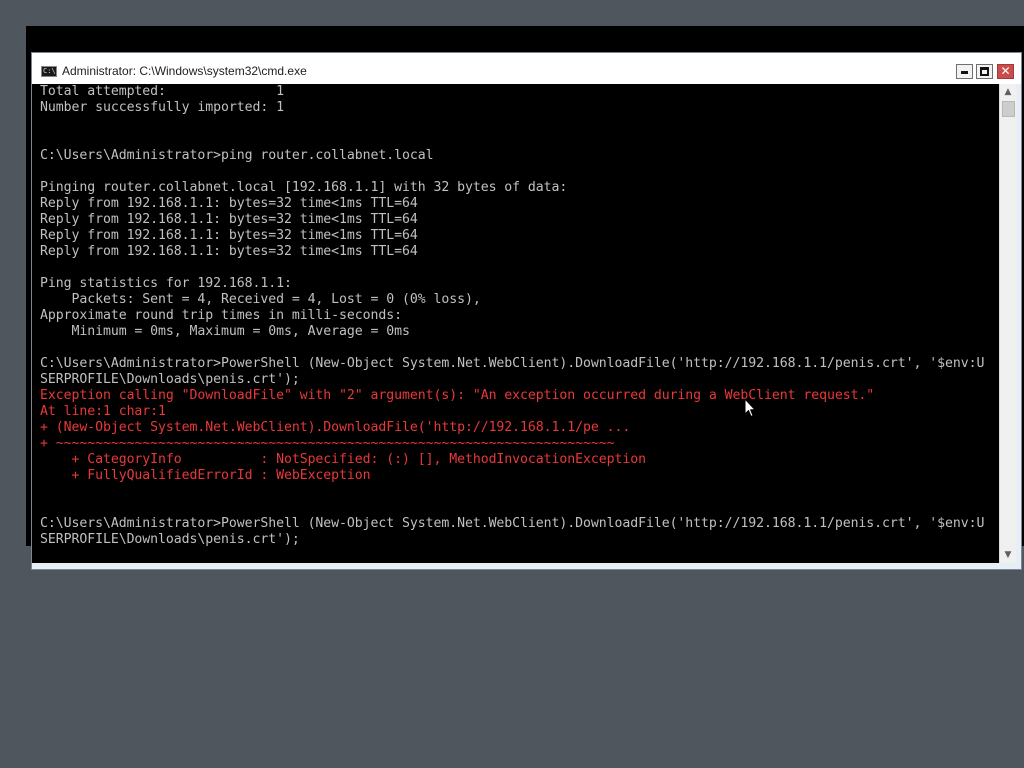 This screenshot has height=768, width=1024. I want to click on maximize-button, so click(984, 71).